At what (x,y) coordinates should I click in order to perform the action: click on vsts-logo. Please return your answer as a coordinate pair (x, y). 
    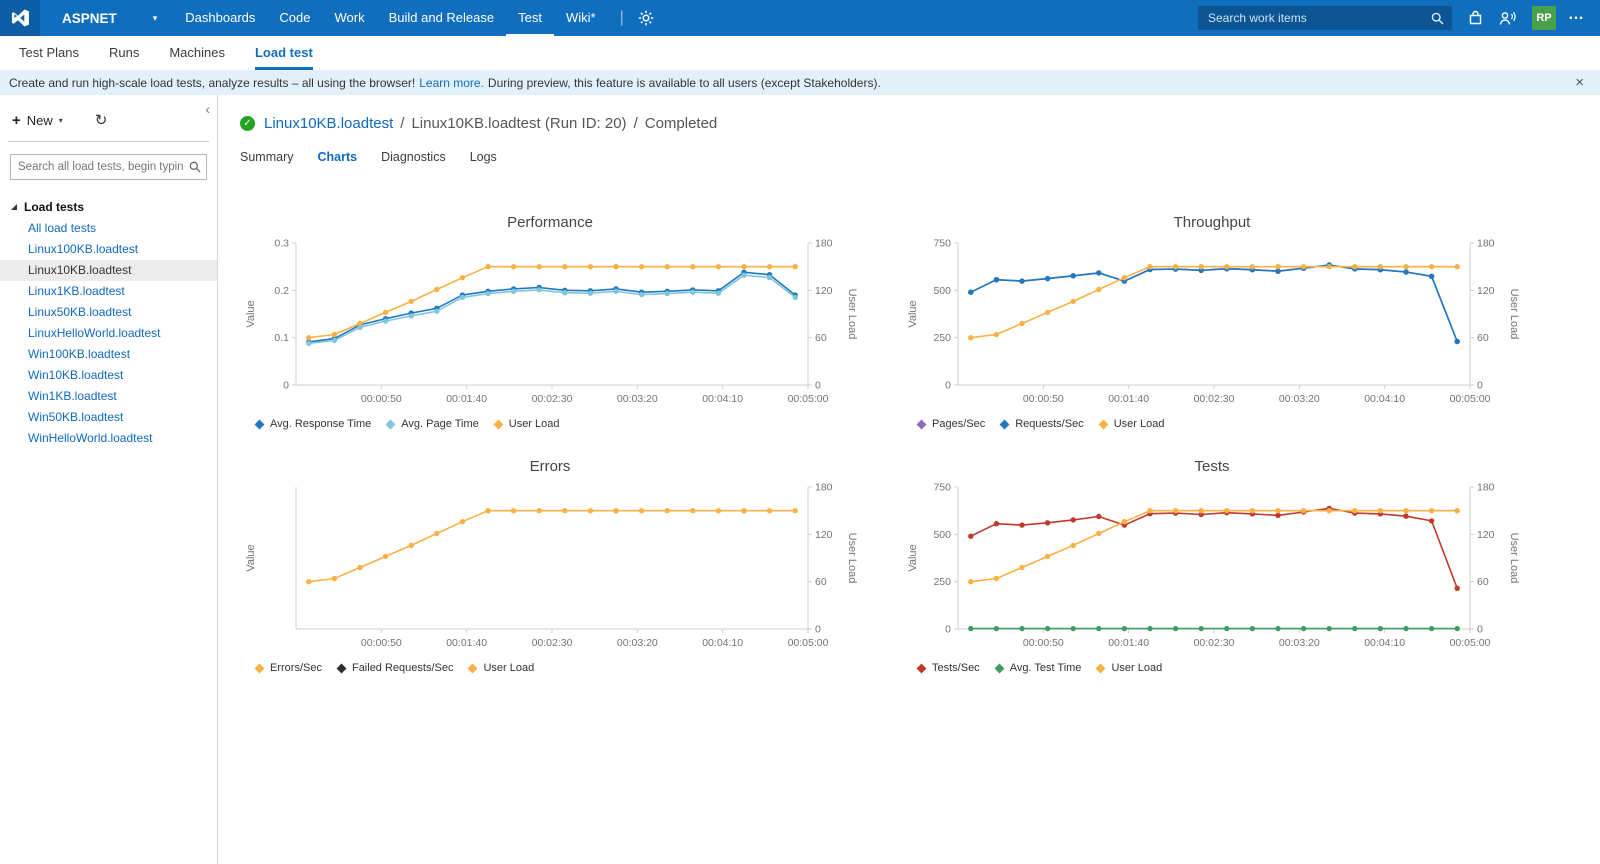
    Looking at the image, I should click on (20, 18).